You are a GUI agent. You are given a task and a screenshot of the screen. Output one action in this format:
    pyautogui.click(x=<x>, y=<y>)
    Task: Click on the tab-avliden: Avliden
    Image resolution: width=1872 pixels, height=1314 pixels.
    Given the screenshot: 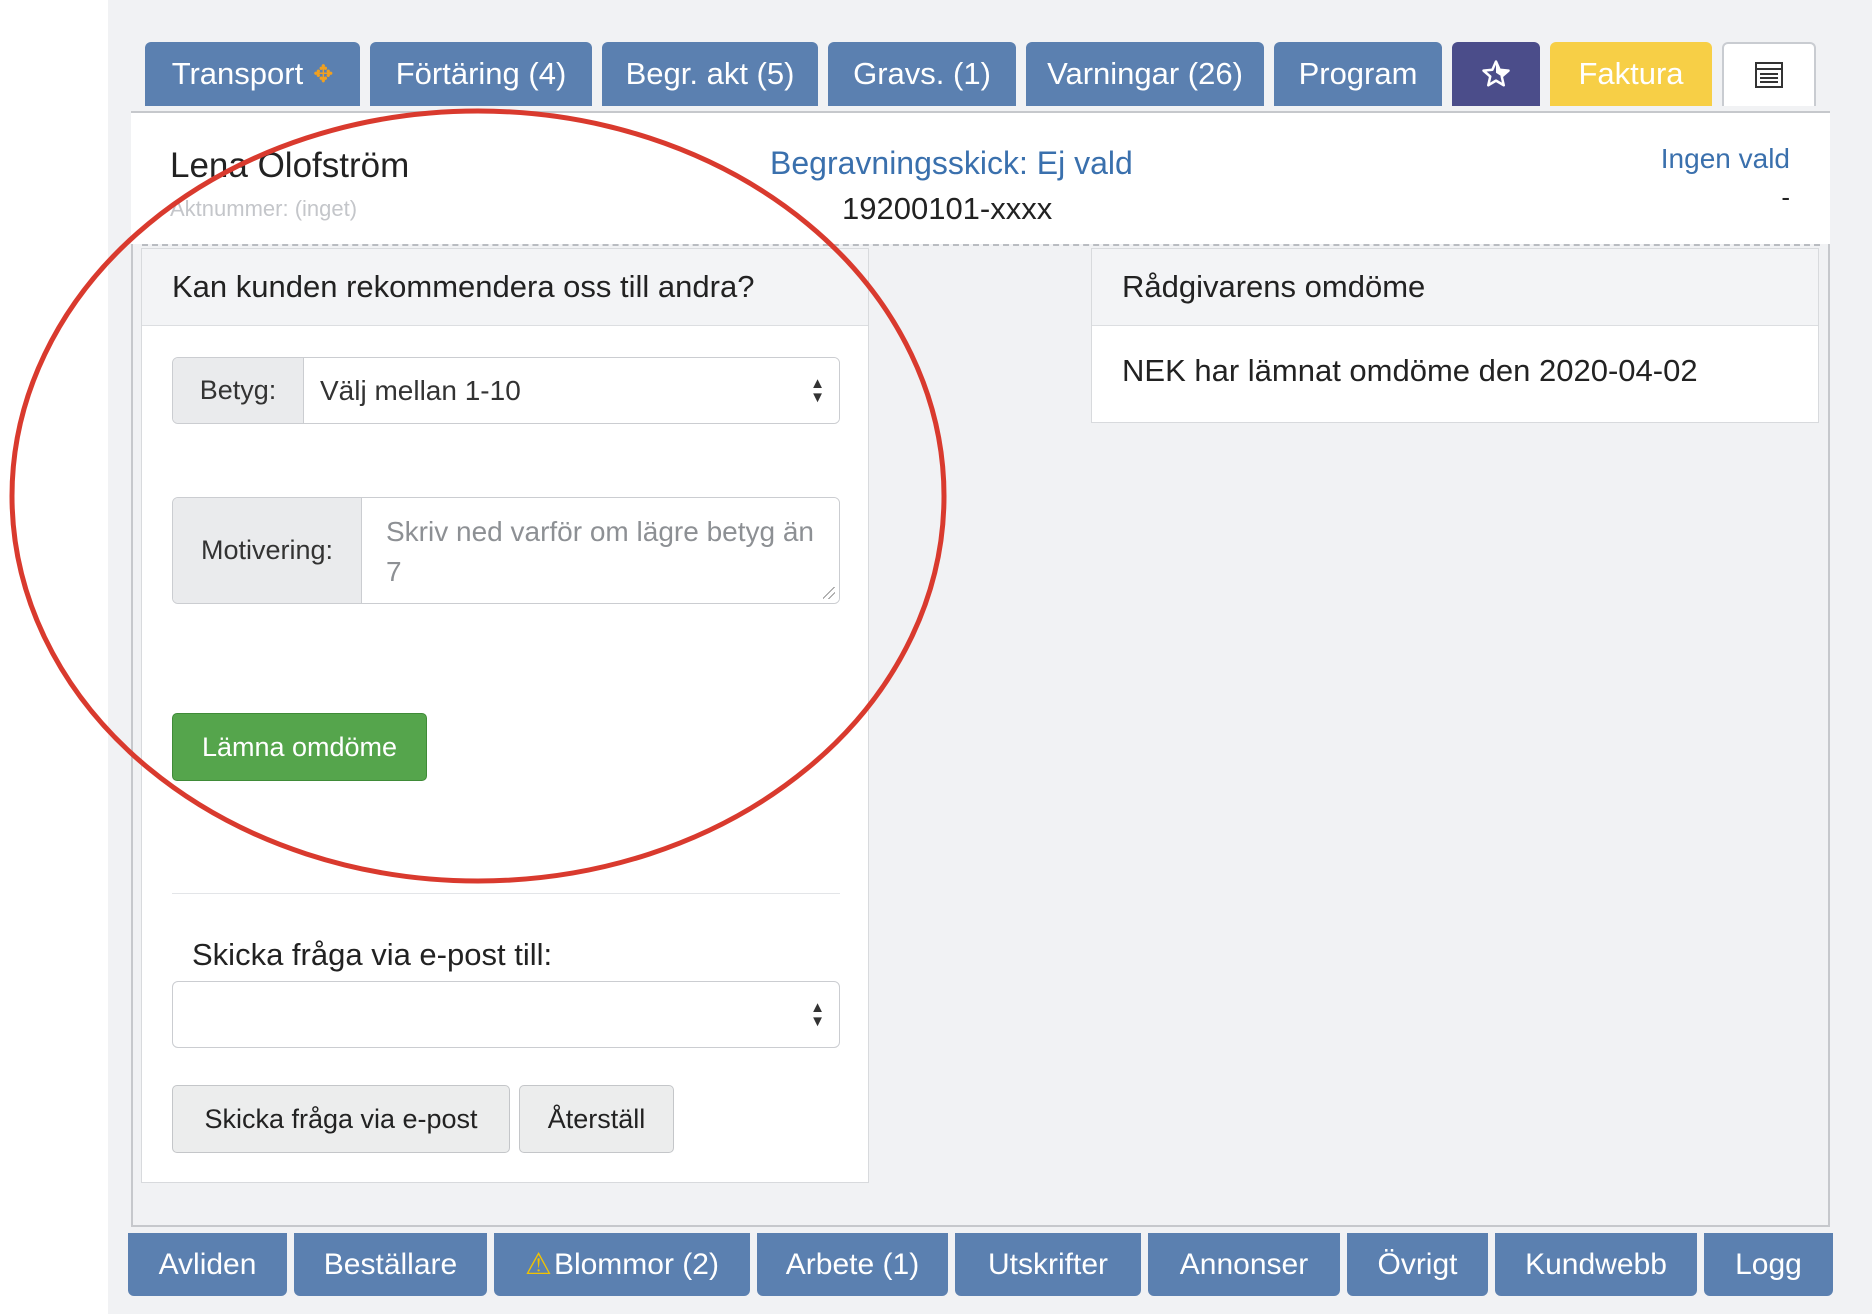 What is the action you would take?
    pyautogui.click(x=207, y=1264)
    